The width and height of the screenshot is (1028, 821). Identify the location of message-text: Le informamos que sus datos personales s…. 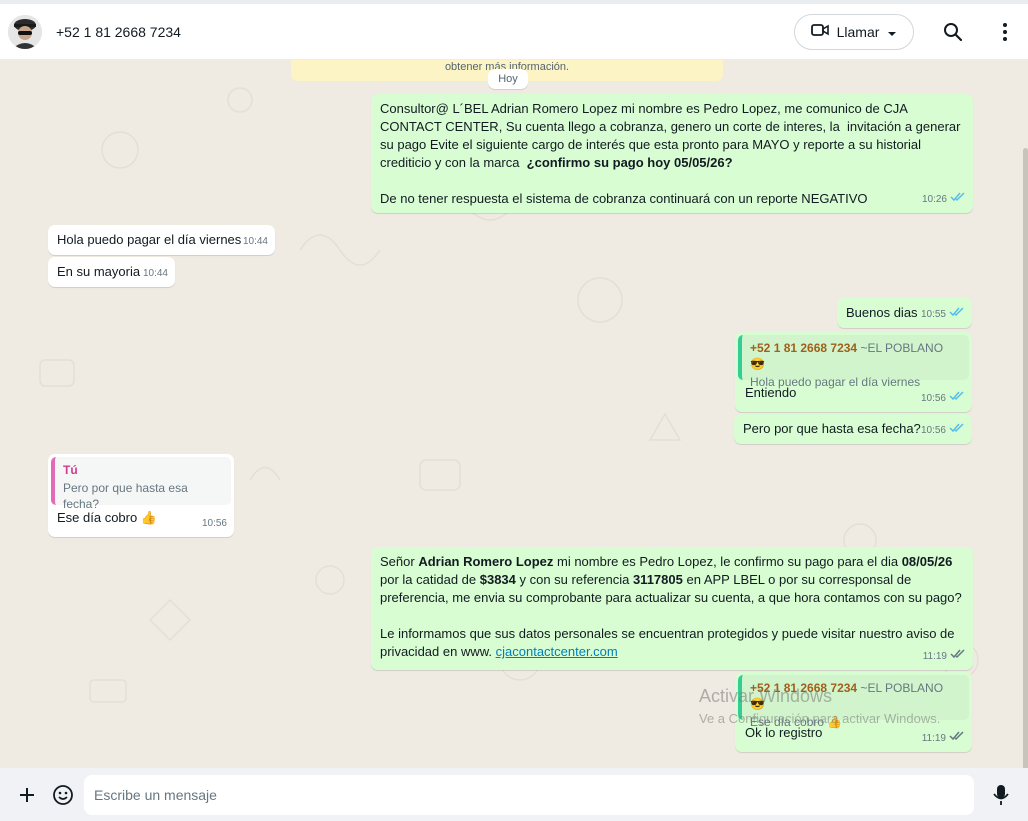
(667, 642).